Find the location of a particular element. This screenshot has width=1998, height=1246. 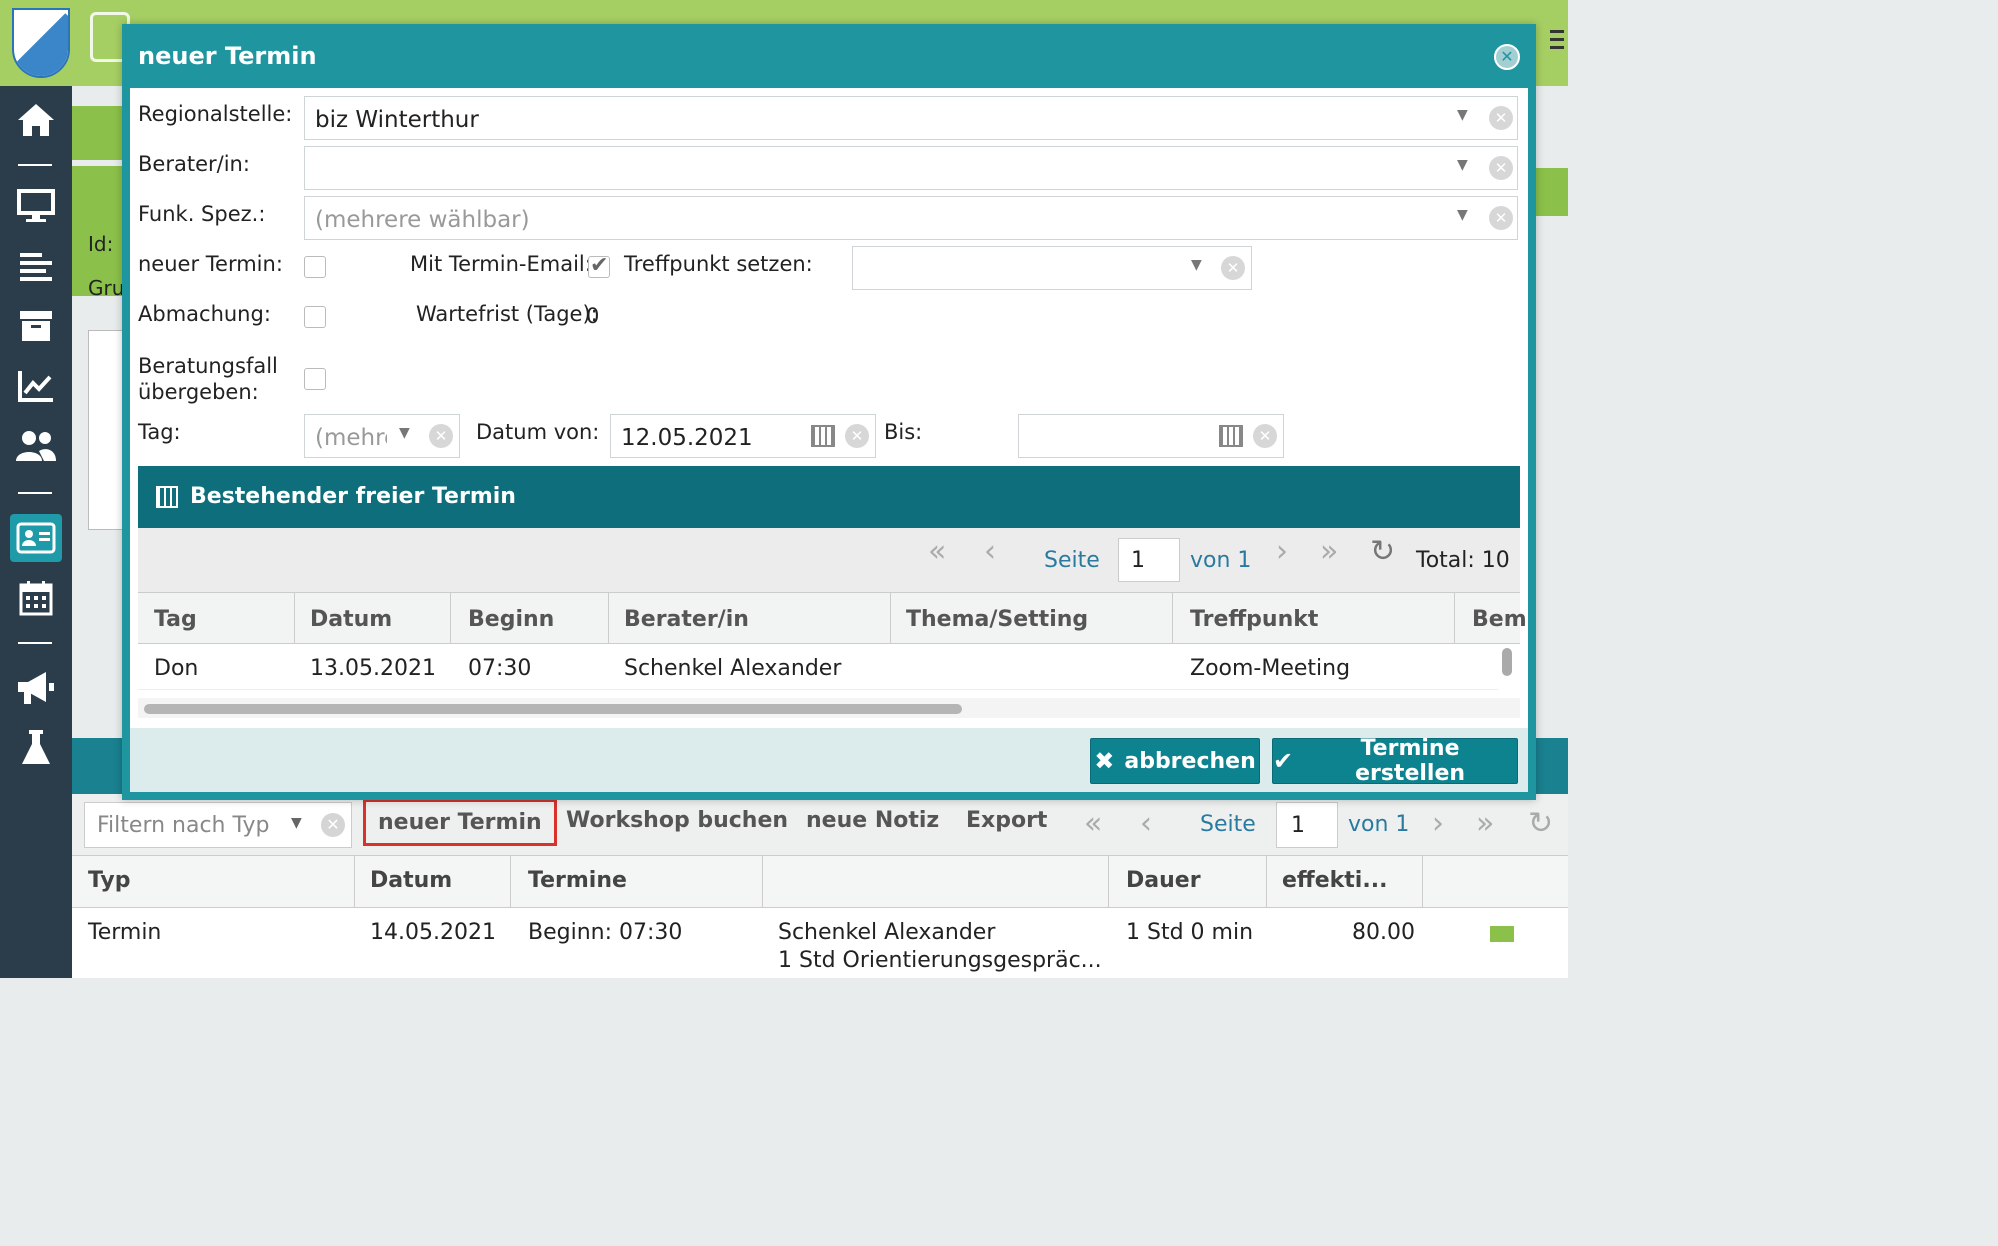

column-header: Treffpunkt is located at coordinates (1254, 619).